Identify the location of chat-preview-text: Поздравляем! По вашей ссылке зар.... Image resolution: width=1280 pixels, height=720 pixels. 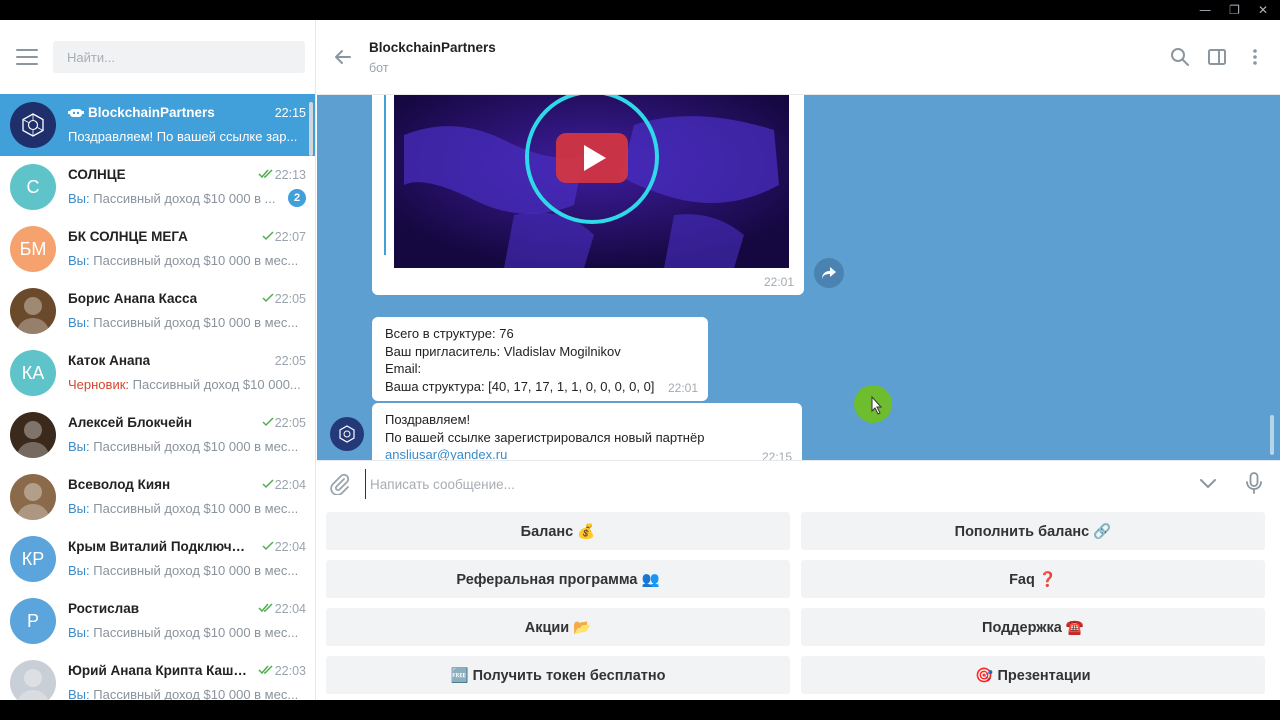
(183, 136).